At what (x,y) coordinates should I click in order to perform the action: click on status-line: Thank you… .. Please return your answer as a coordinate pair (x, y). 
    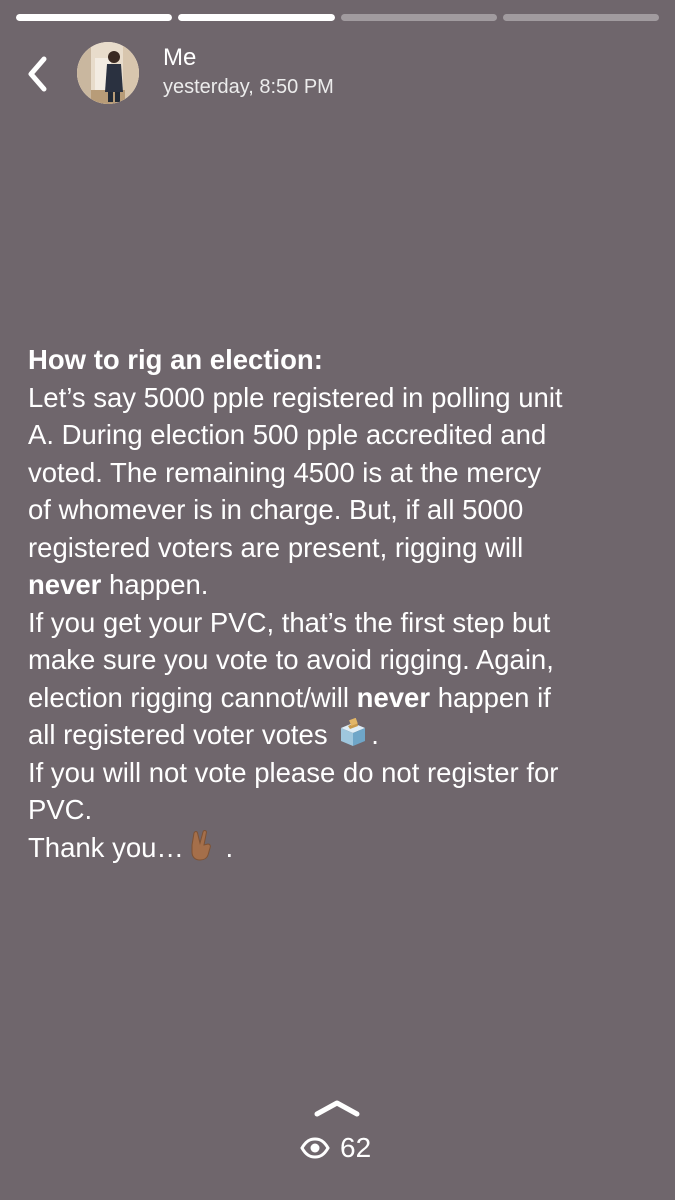
    Looking at the image, I should click on (343, 848).